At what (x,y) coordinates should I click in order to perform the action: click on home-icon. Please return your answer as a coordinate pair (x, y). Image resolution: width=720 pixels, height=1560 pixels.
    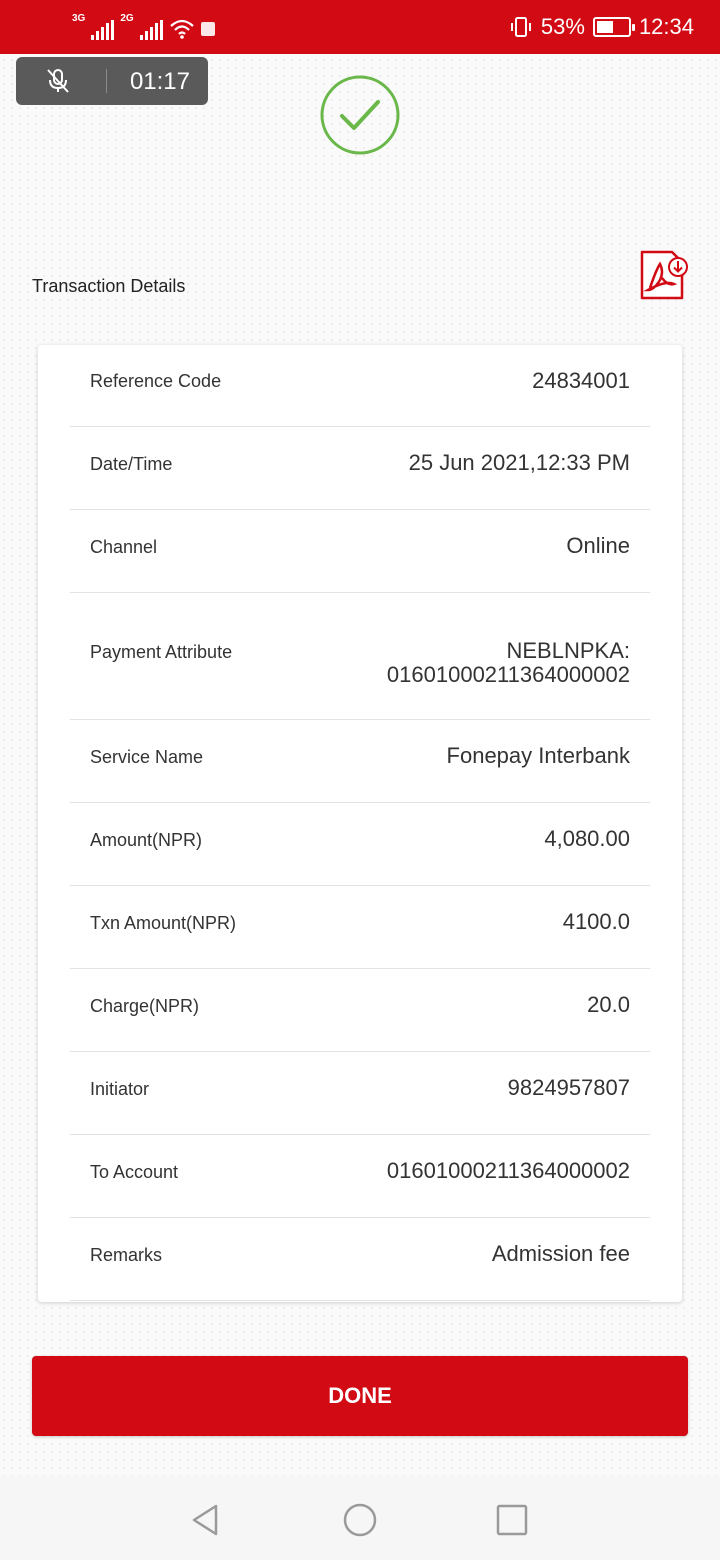
    Looking at the image, I should click on (360, 1520).